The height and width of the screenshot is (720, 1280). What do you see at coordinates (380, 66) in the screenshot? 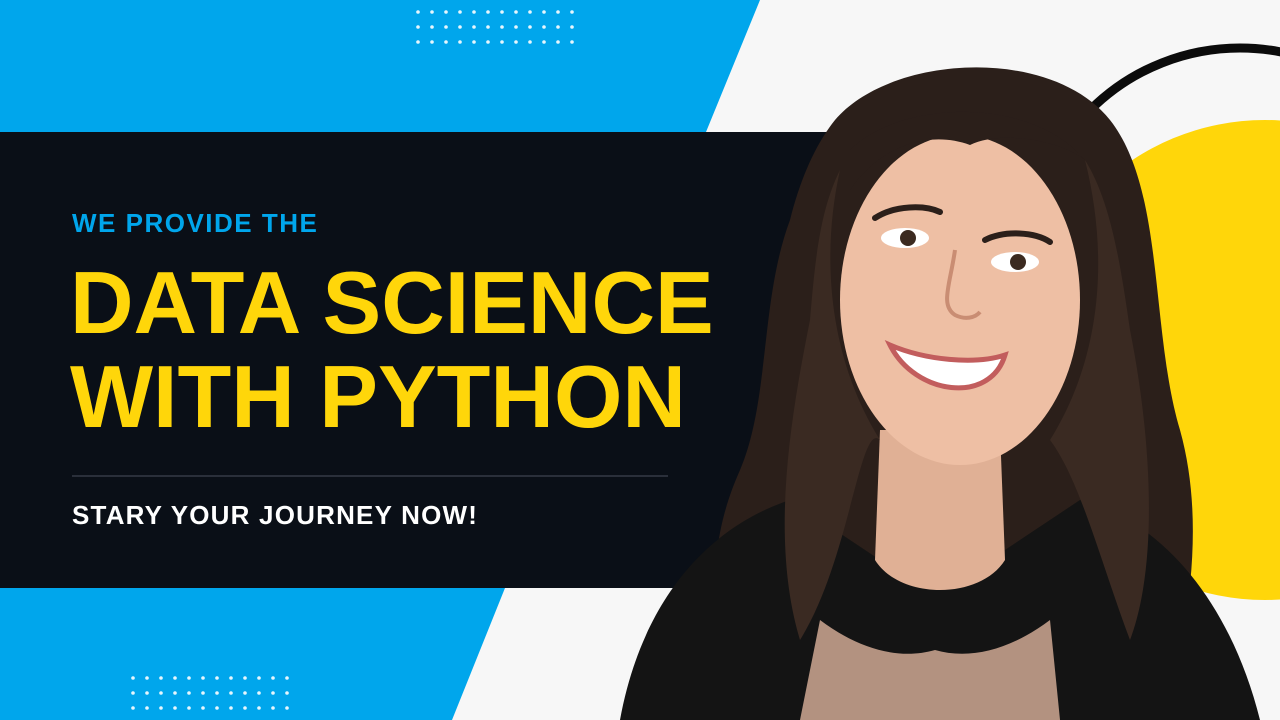
I see `top-blue-band` at bounding box center [380, 66].